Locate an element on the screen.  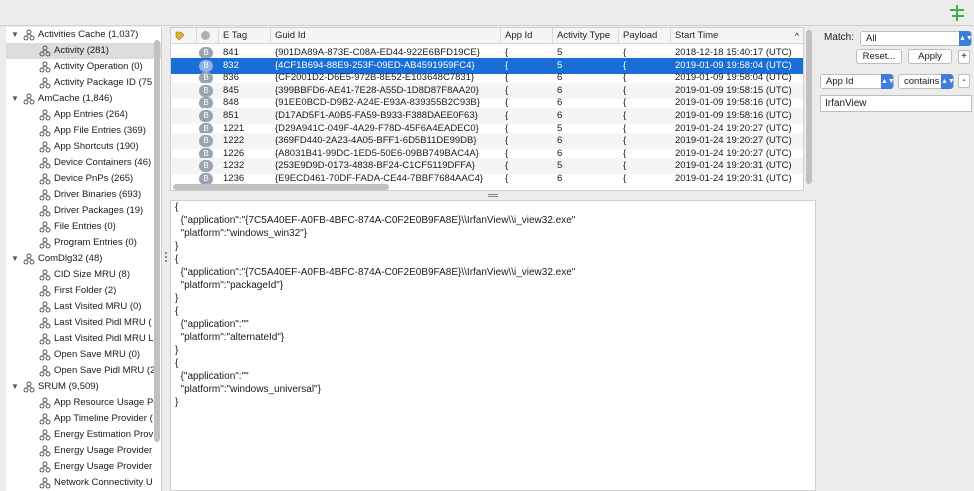
col-header-activity-type: Activity Type is located at coordinates (586, 36).